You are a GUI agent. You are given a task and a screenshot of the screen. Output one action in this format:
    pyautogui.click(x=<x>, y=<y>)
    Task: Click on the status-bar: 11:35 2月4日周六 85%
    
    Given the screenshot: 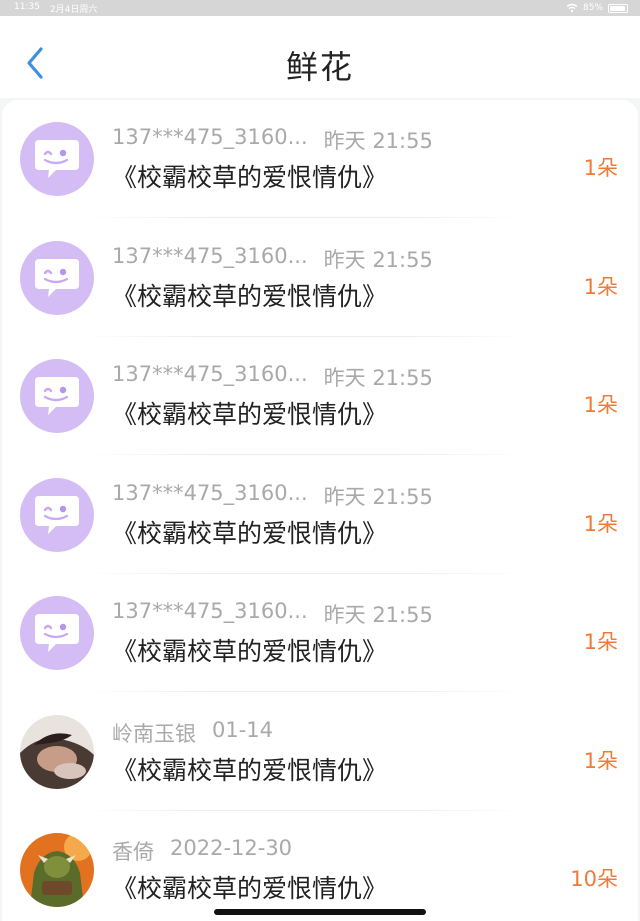 What is the action you would take?
    pyautogui.click(x=320, y=8)
    